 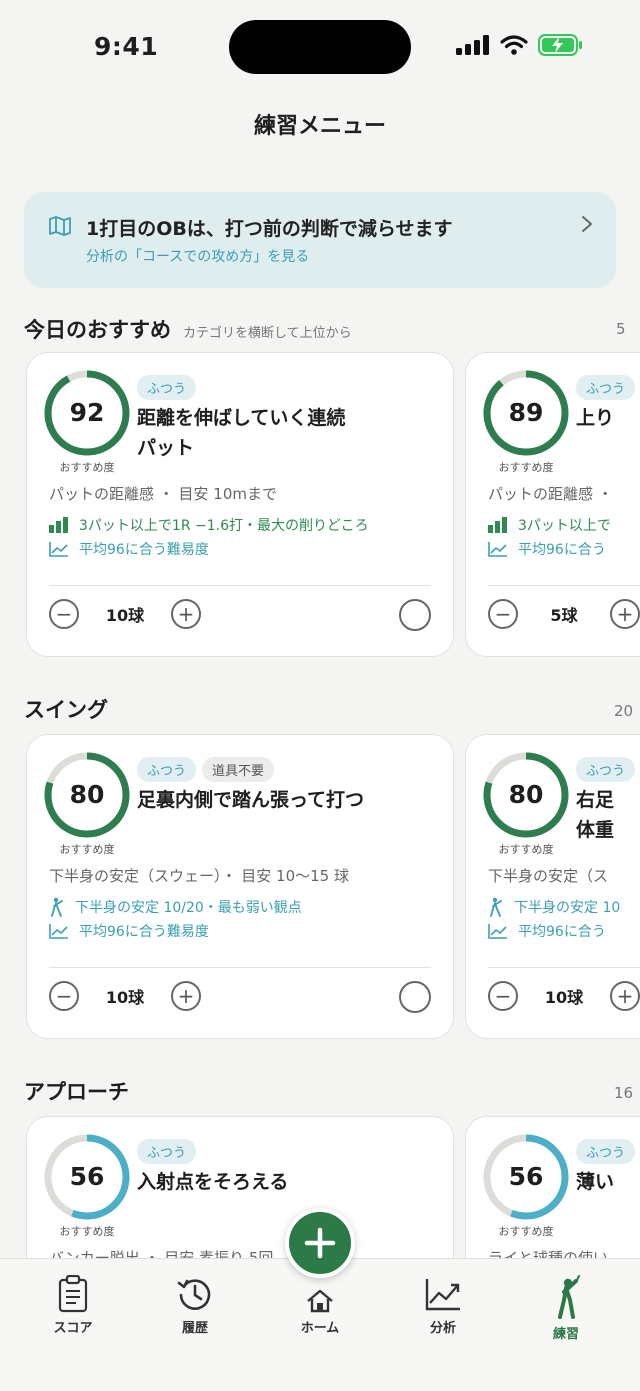 I want to click on banner-link: 分析の「コースでの攻め方」を見る, so click(x=197, y=256).